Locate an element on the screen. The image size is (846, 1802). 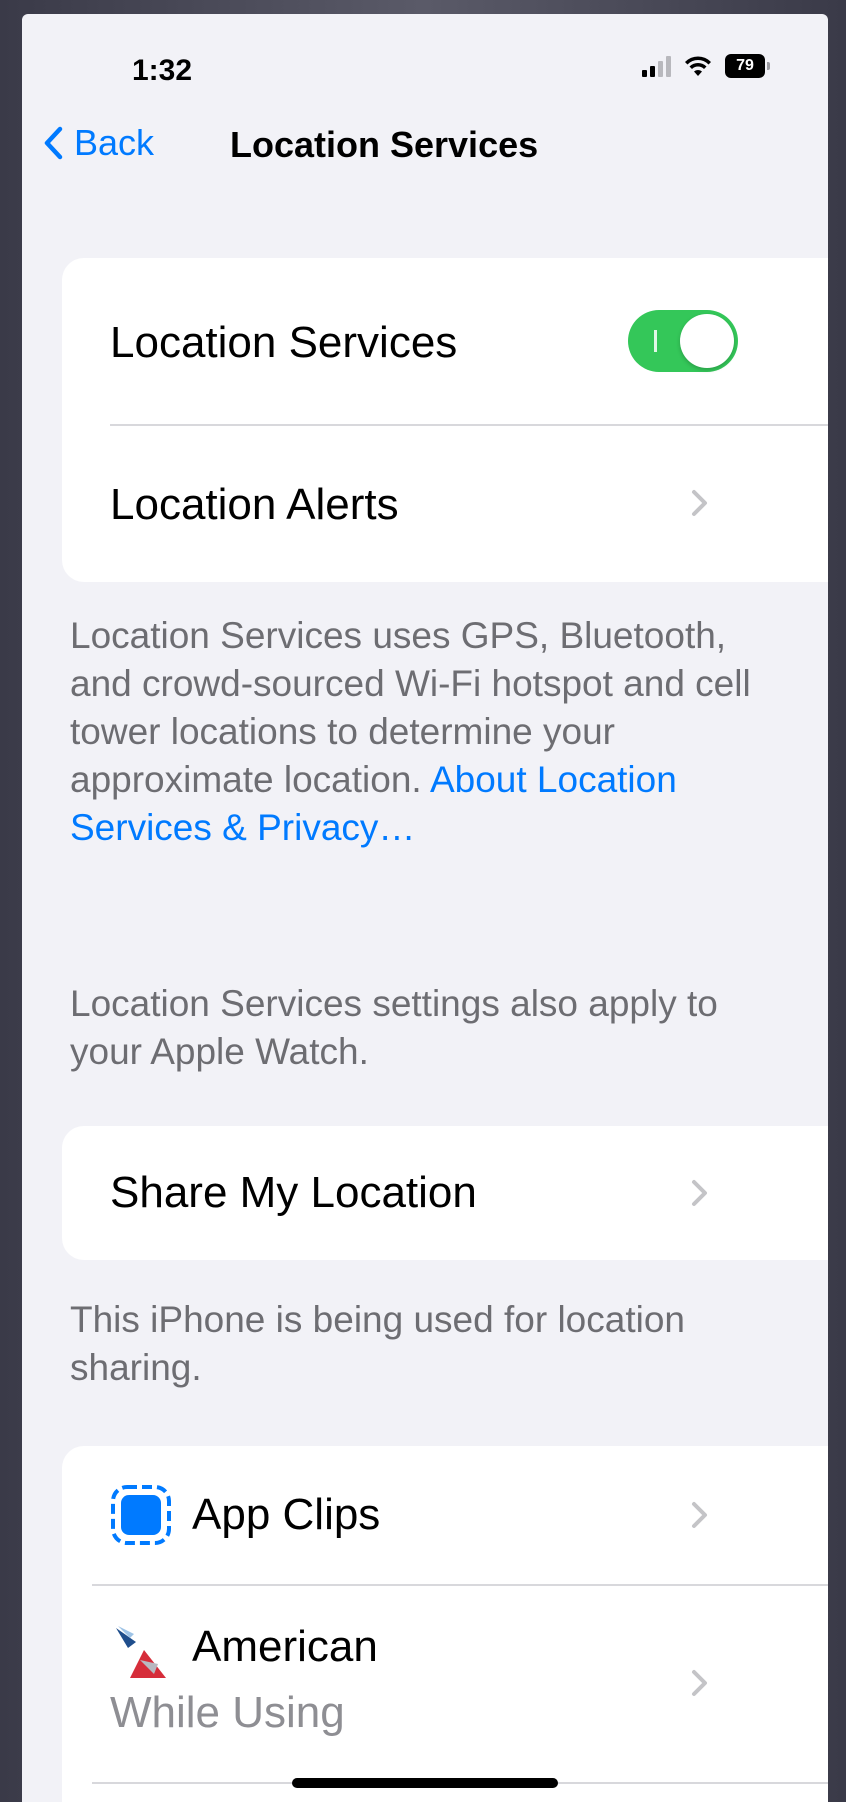
toggle-knob is located at coordinates (707, 341).